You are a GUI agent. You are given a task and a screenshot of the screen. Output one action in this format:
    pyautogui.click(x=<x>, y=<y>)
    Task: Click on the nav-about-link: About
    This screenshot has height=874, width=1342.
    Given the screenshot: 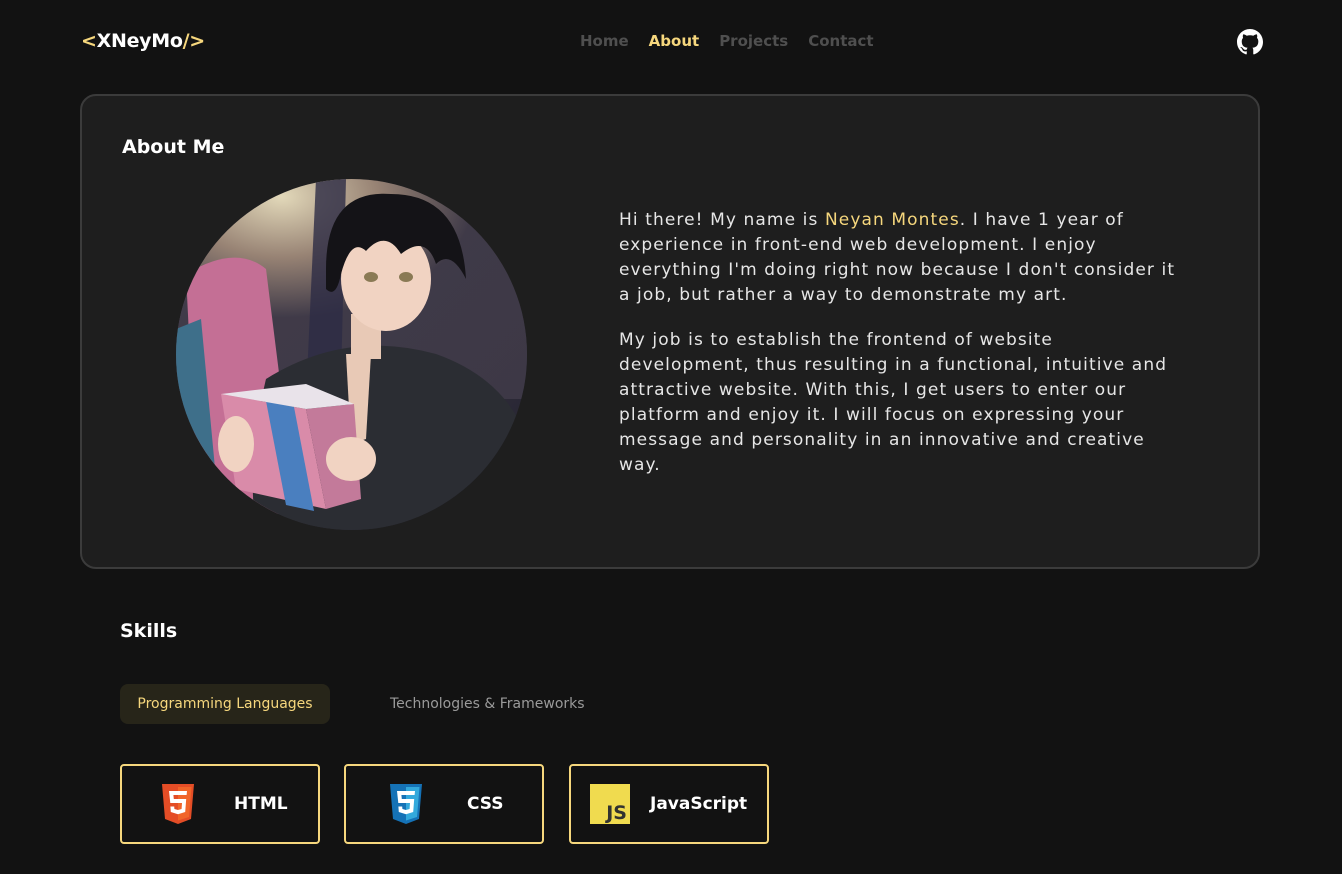 What is the action you would take?
    pyautogui.click(x=674, y=41)
    